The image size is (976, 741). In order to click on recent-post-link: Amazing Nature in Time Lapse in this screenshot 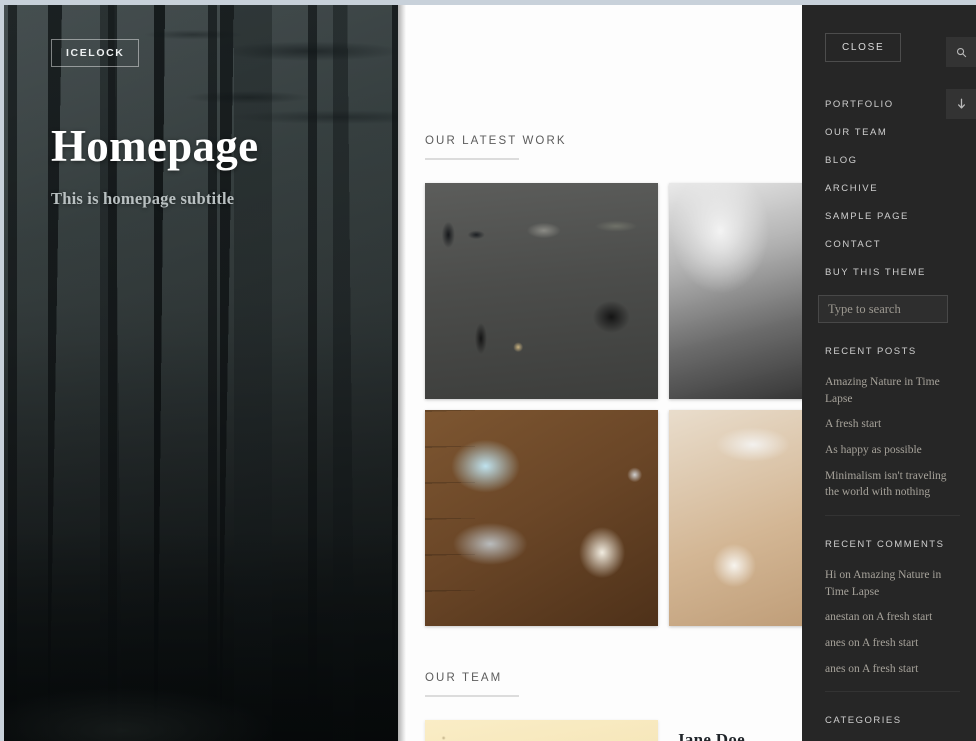, I will do `click(892, 390)`.